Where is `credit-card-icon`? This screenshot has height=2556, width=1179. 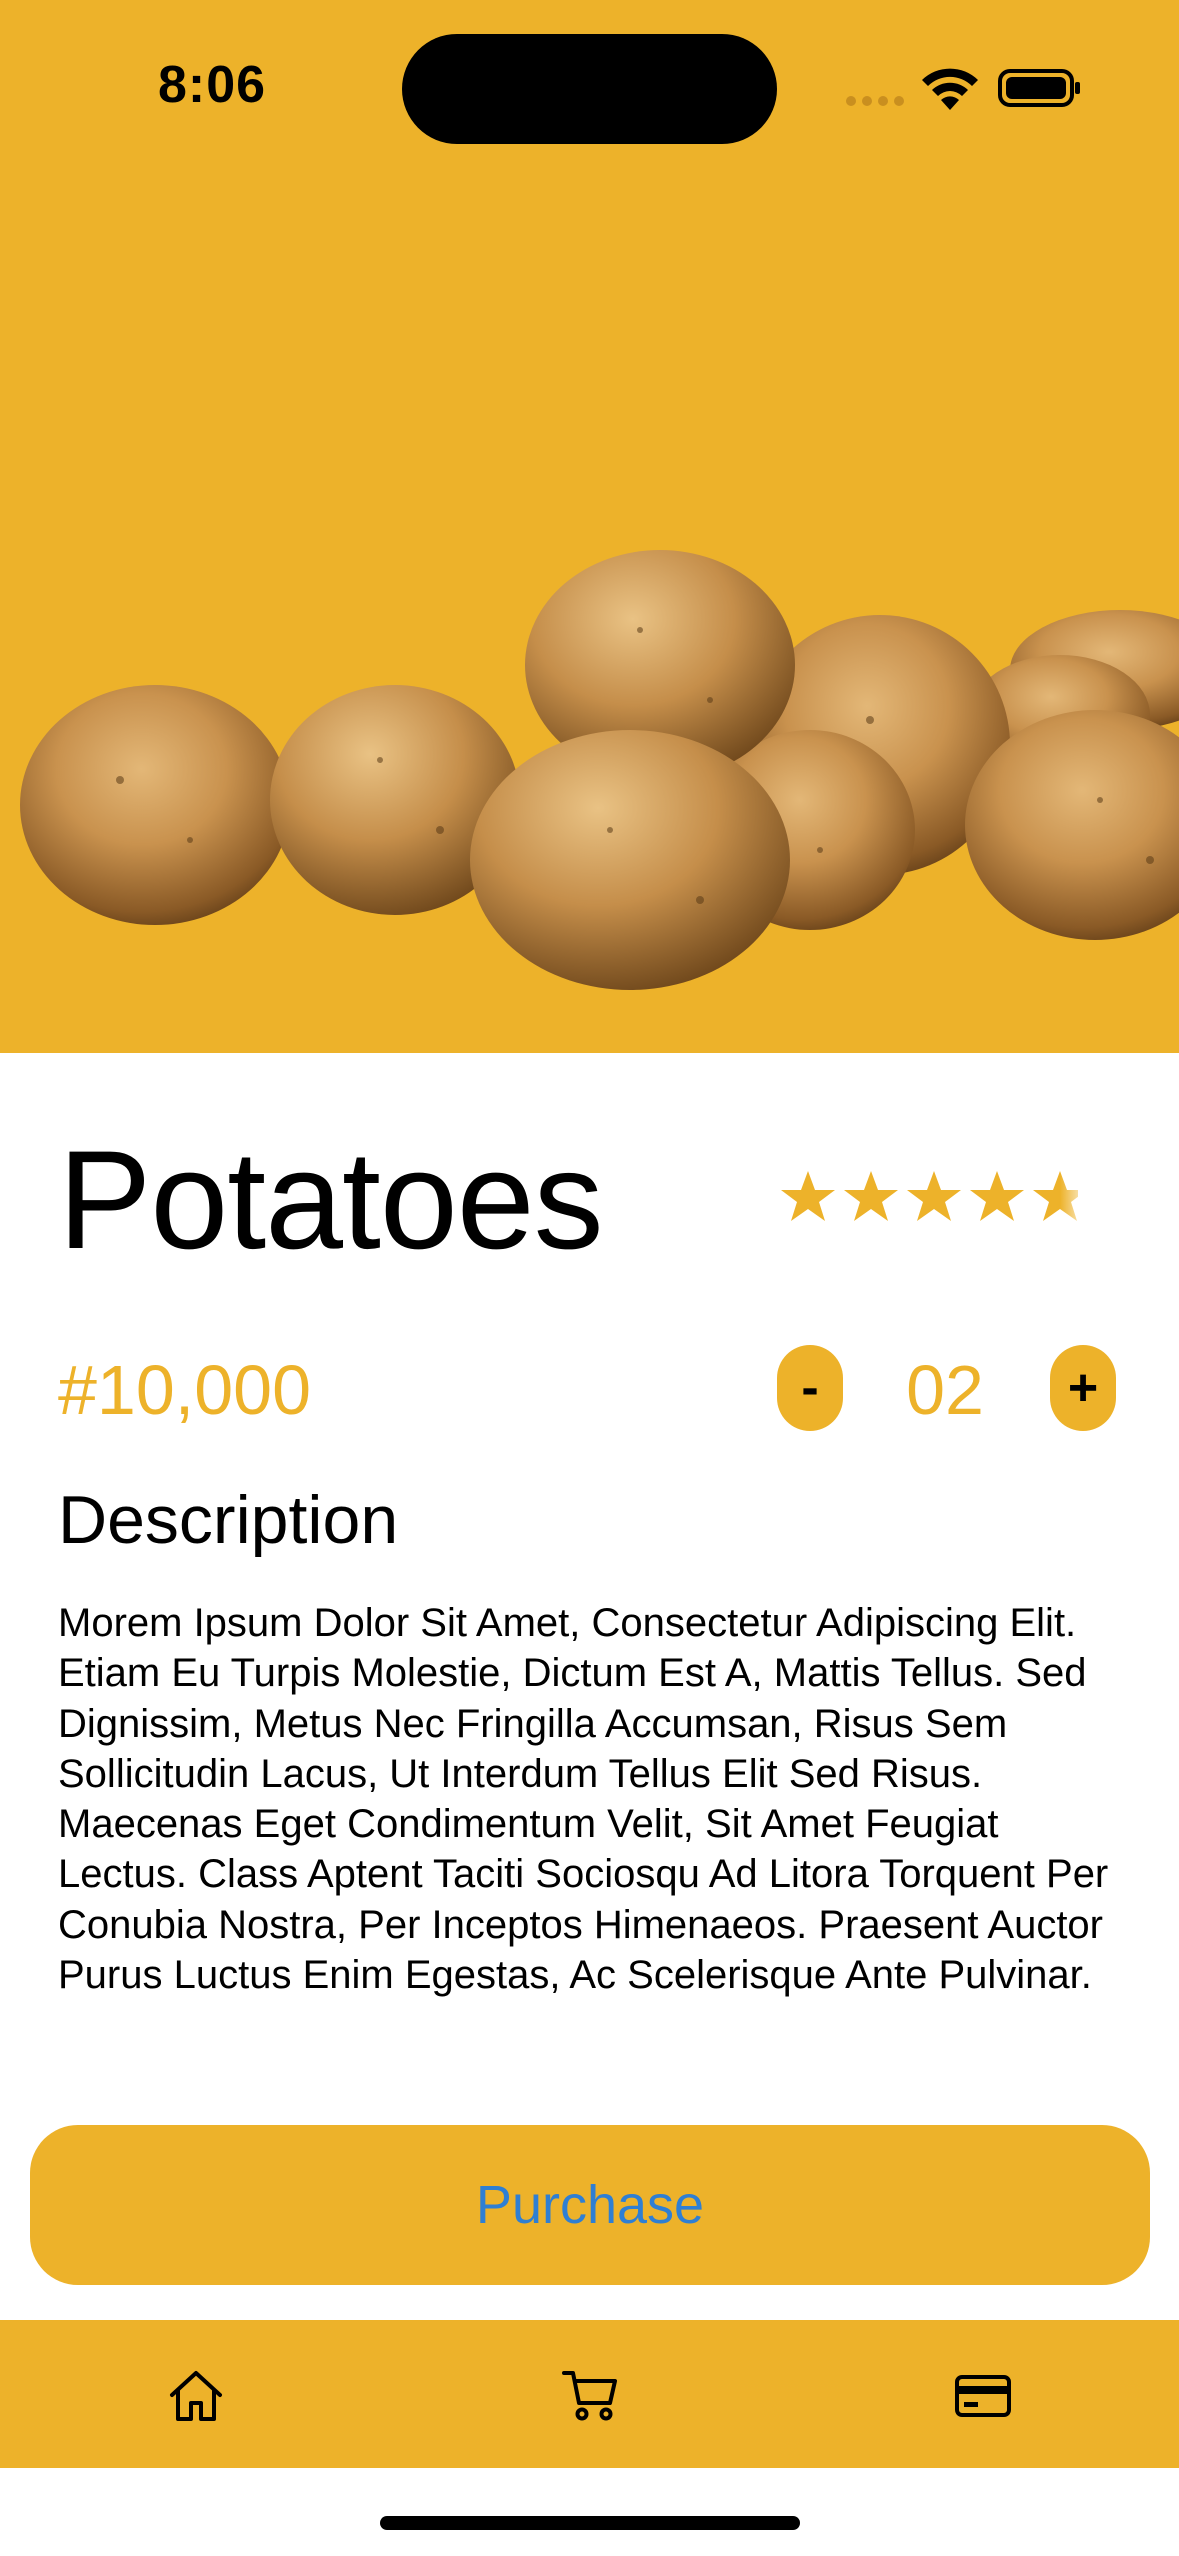 credit-card-icon is located at coordinates (983, 2396).